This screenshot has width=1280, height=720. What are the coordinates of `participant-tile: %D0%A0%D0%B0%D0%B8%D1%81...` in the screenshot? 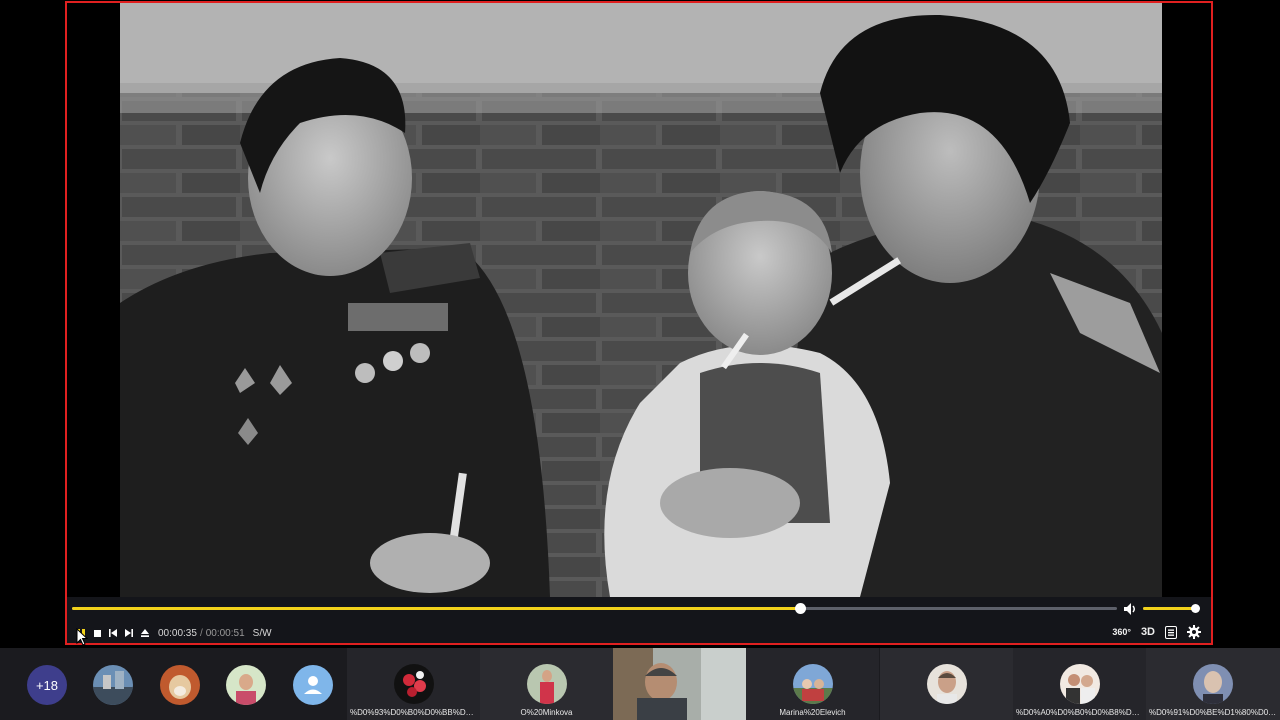 It's located at (1079, 684).